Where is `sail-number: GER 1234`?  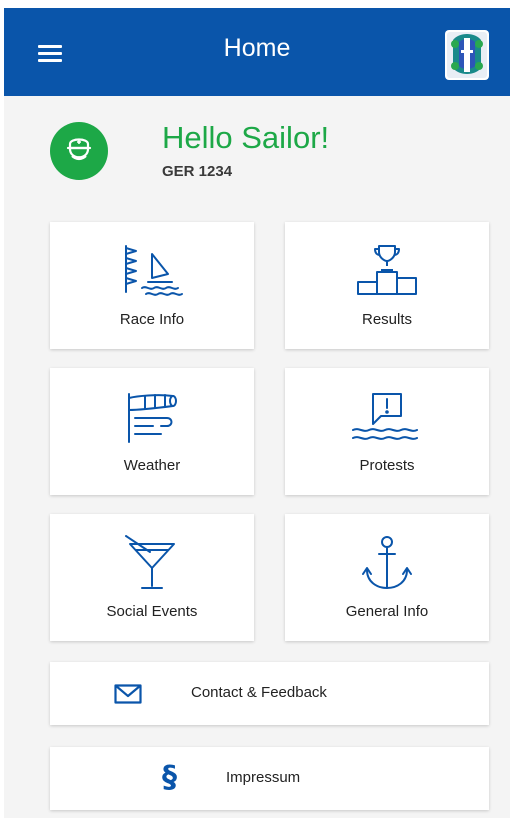
sail-number: GER 1234 is located at coordinates (197, 171).